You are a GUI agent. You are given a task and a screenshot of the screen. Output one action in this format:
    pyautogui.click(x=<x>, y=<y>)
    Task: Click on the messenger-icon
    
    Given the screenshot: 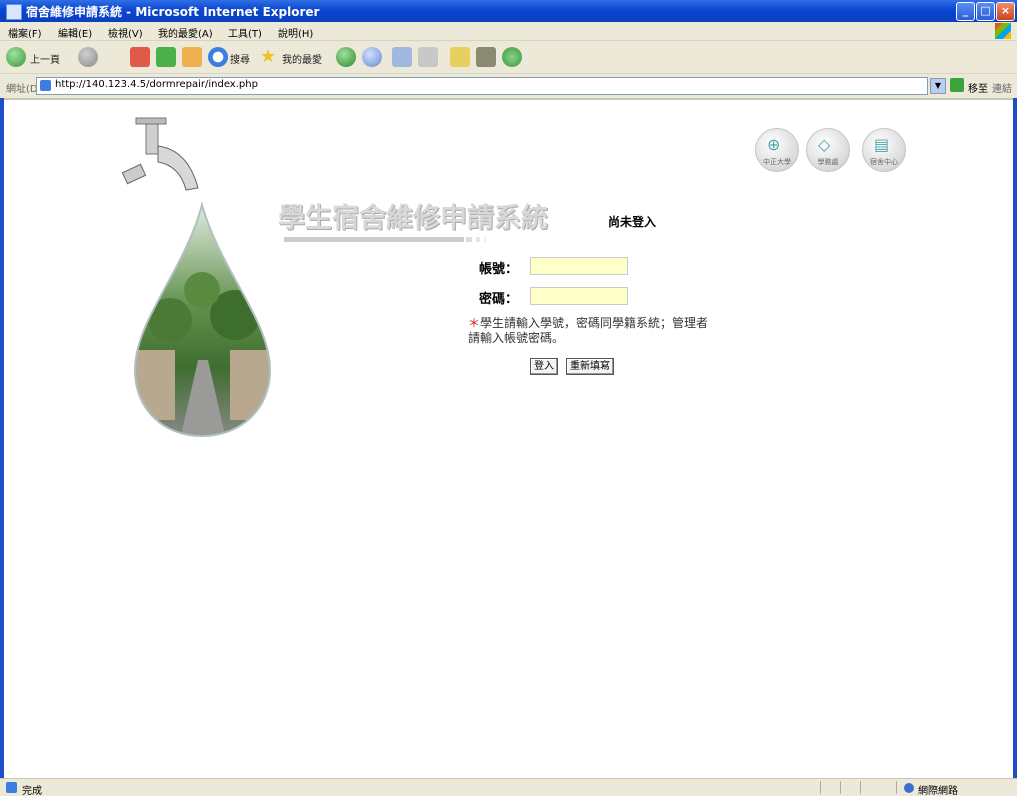 What is the action you would take?
    pyautogui.click(x=512, y=57)
    